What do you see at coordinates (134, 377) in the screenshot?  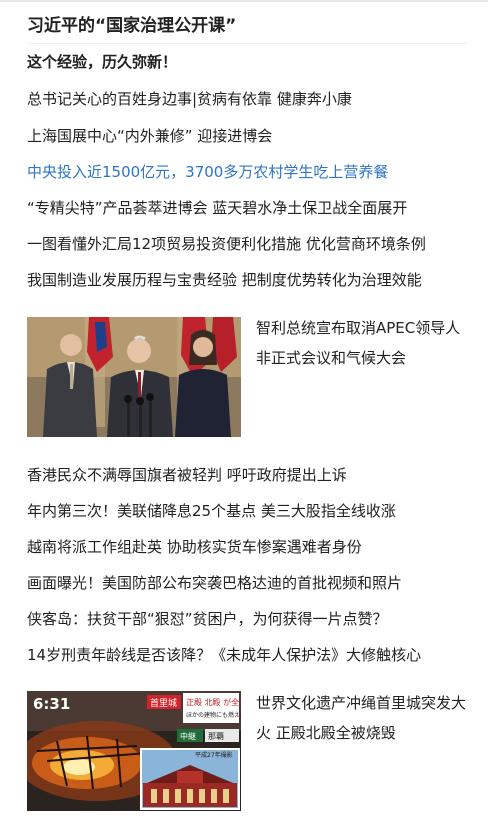 I see `chile-president-photo` at bounding box center [134, 377].